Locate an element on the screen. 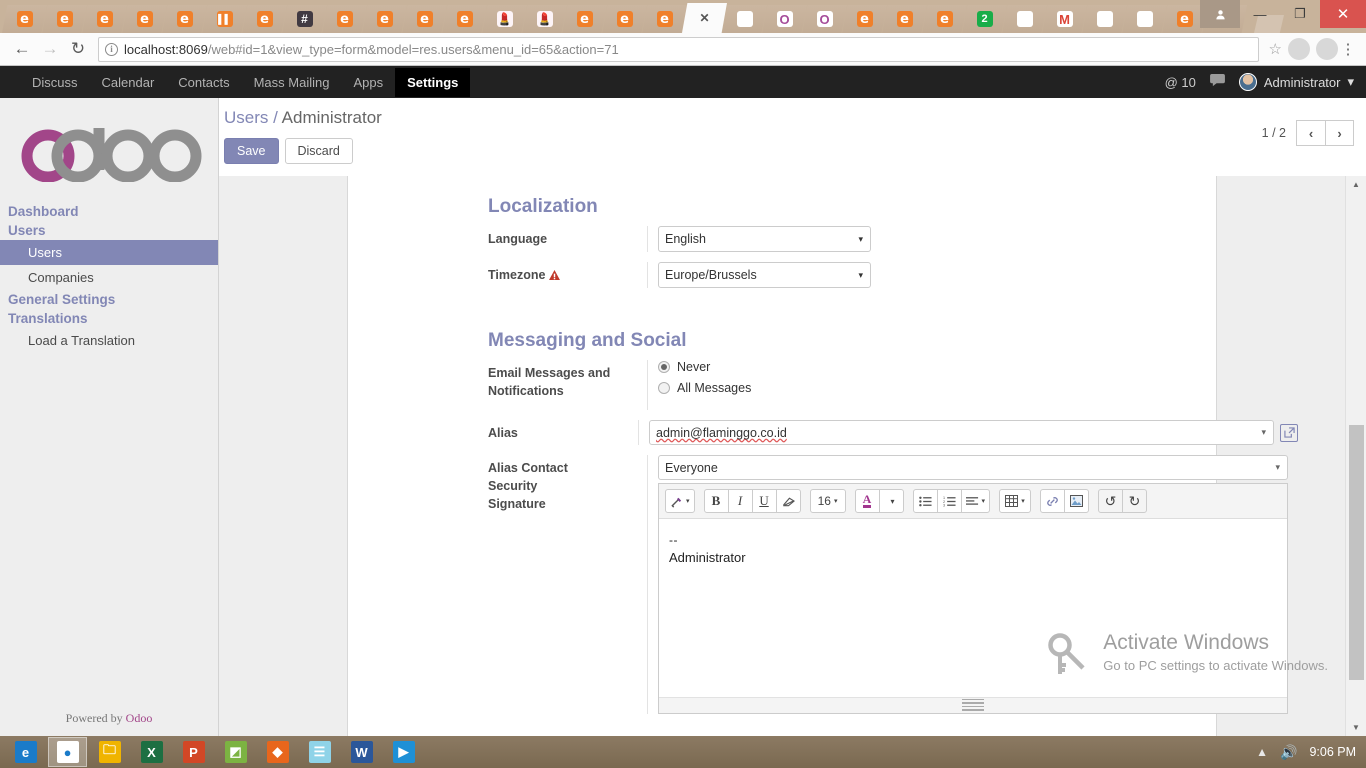 The width and height of the screenshot is (1366, 768). sidebar-group-users: Users is located at coordinates (109, 230).